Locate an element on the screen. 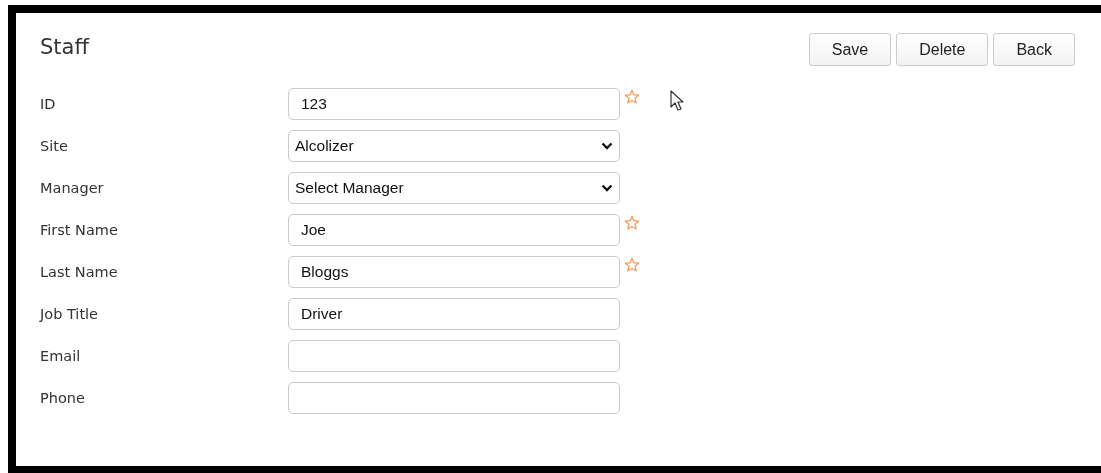 Image resolution: width=1101 pixels, height=473 pixels. input-field: Driver is located at coordinates (454, 314).